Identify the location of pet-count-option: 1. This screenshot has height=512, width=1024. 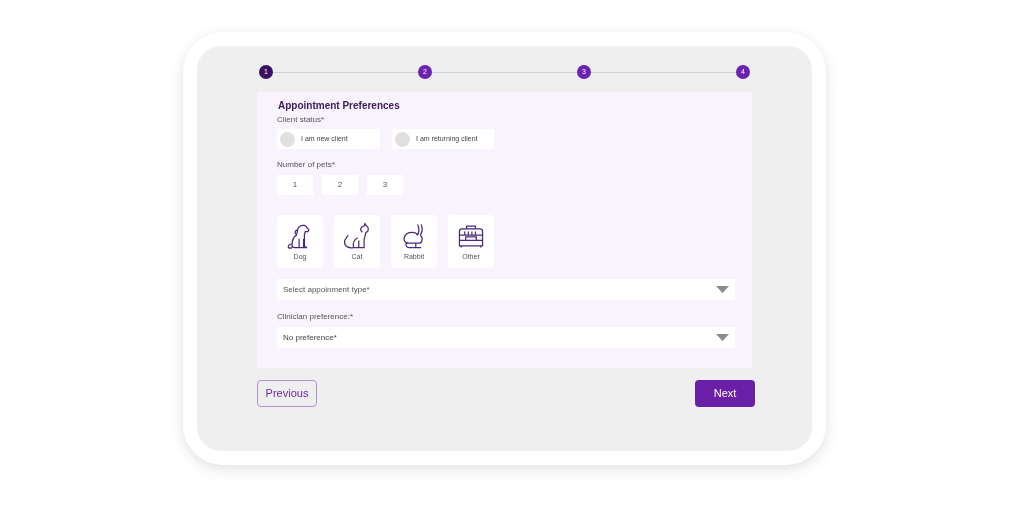
(295, 185).